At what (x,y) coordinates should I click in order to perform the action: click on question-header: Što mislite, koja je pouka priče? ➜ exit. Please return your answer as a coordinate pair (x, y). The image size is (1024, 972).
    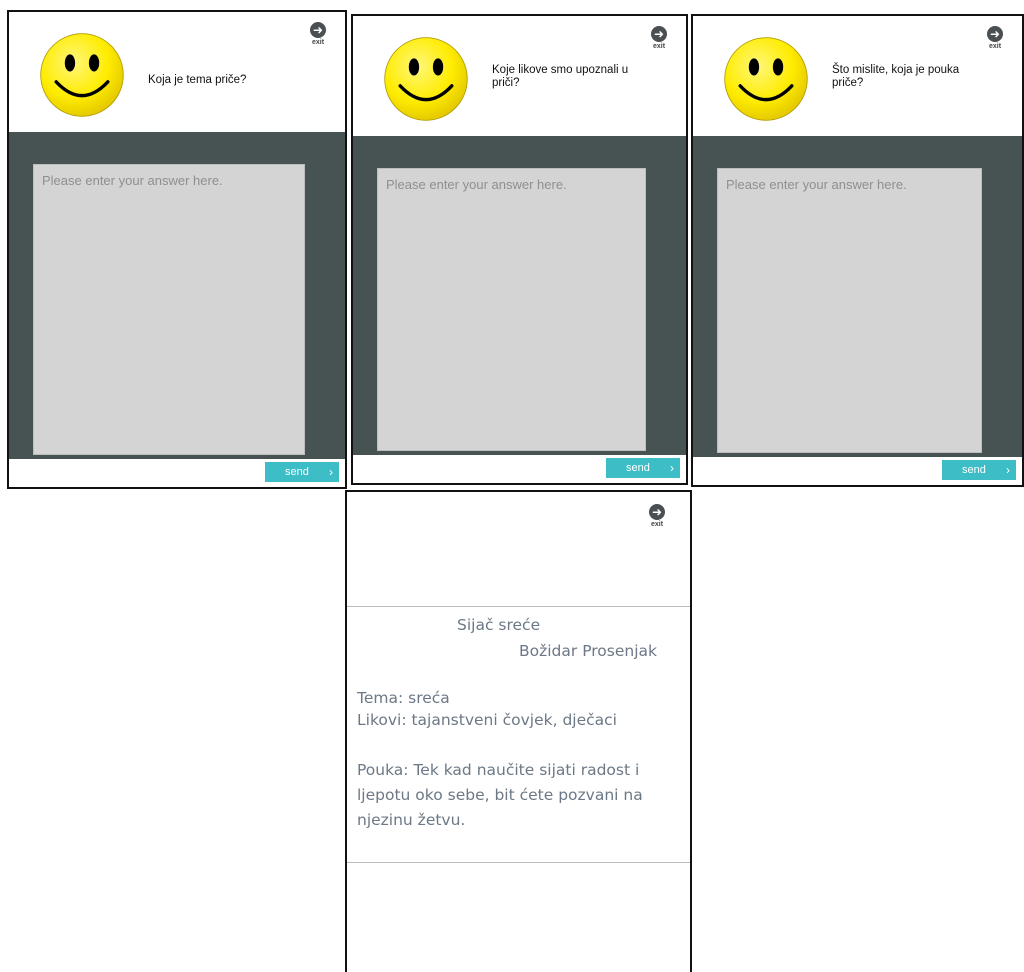
    Looking at the image, I should click on (857, 76).